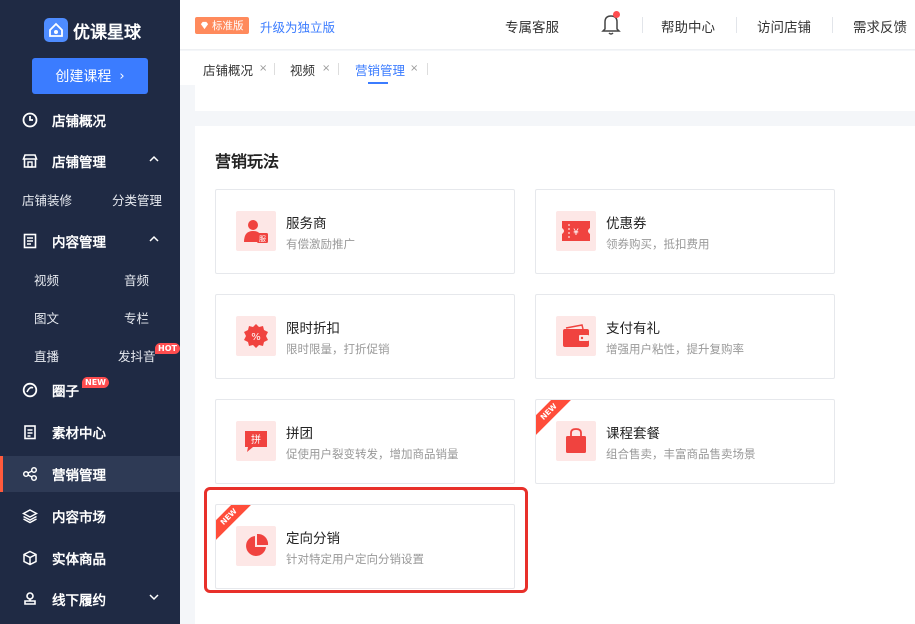  What do you see at coordinates (880, 26) in the screenshot?
I see `feedback-link: 需求反馈` at bounding box center [880, 26].